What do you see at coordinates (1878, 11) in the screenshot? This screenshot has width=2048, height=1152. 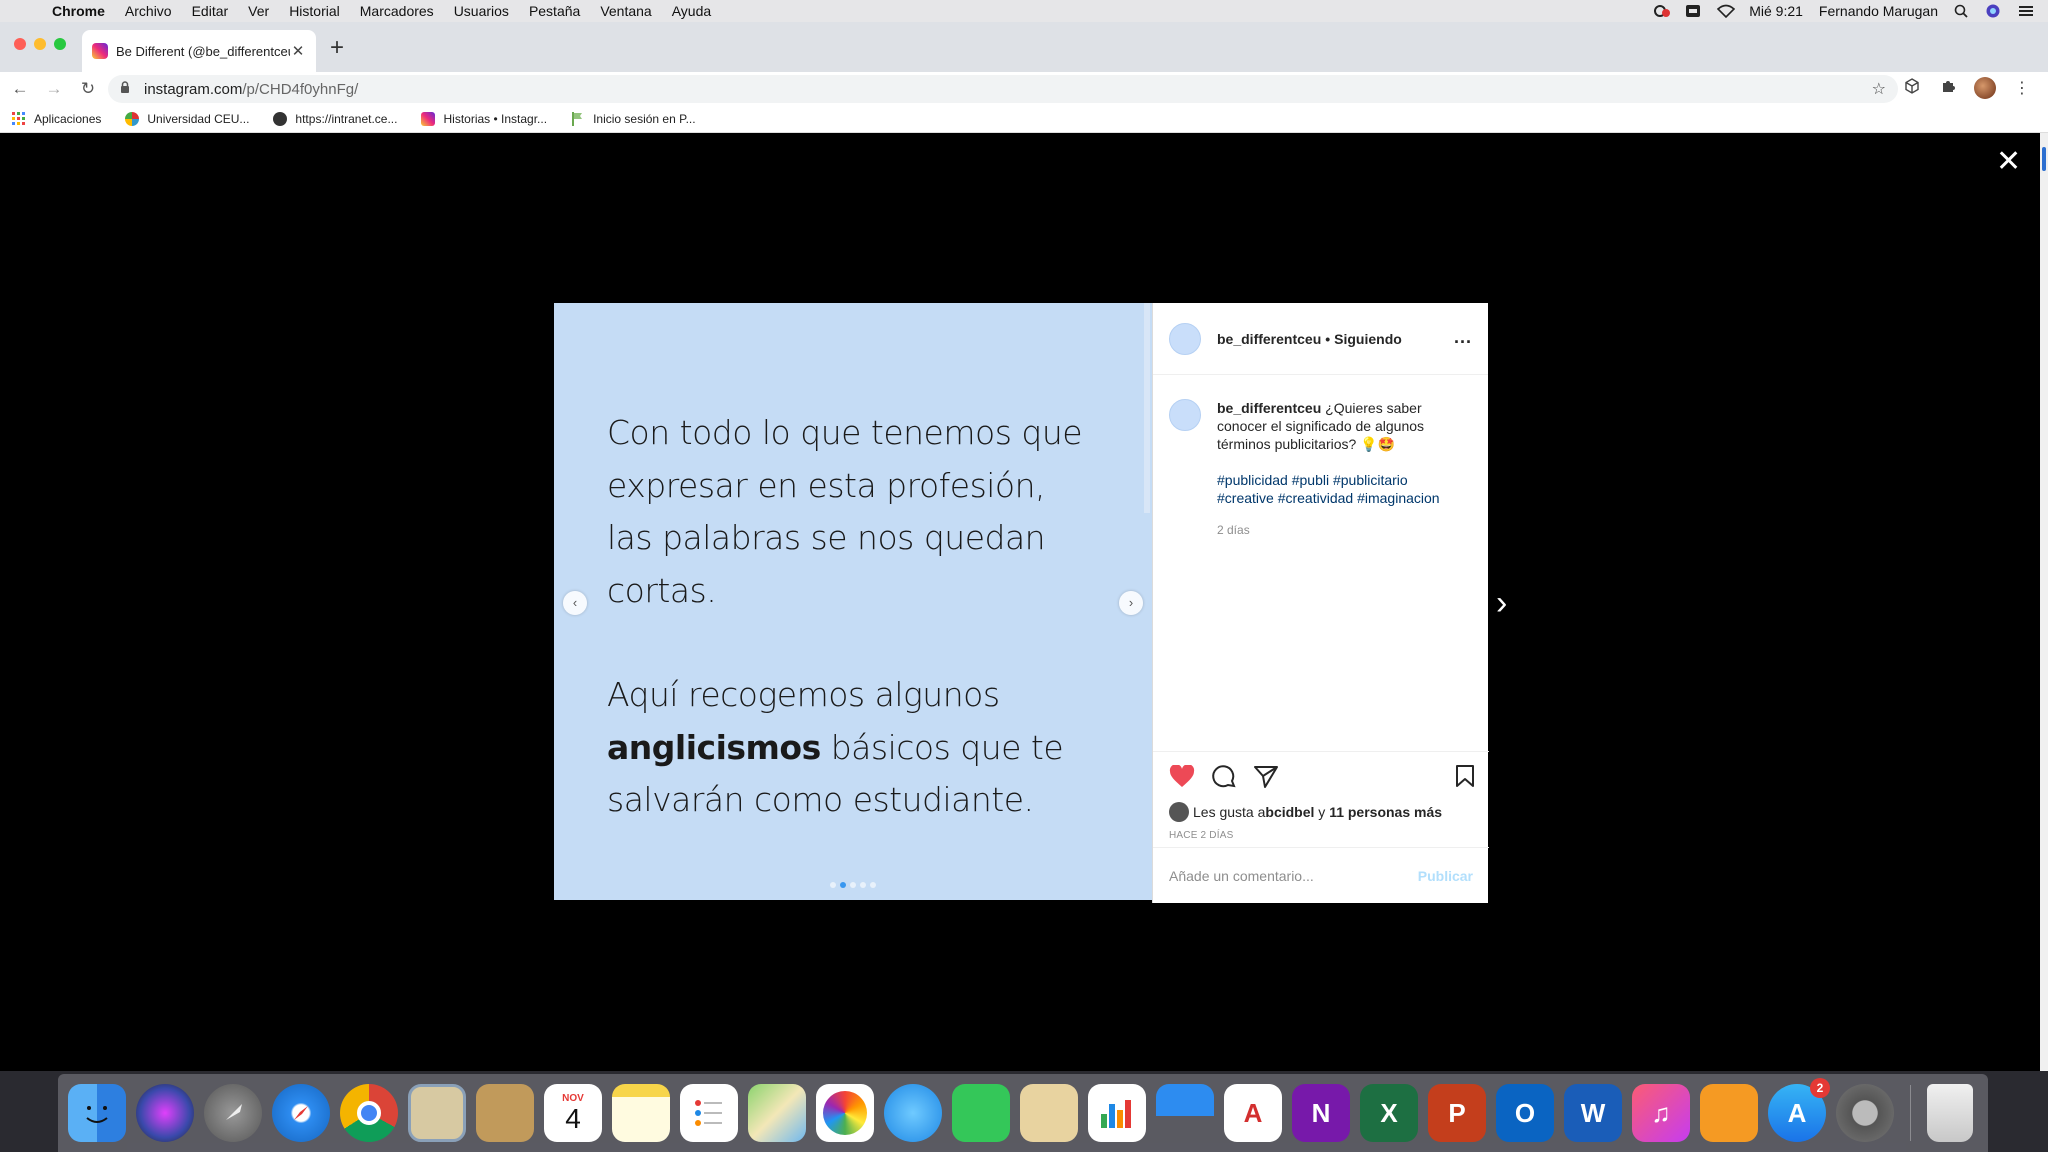 I see `user-name: Fernando Marugan` at bounding box center [1878, 11].